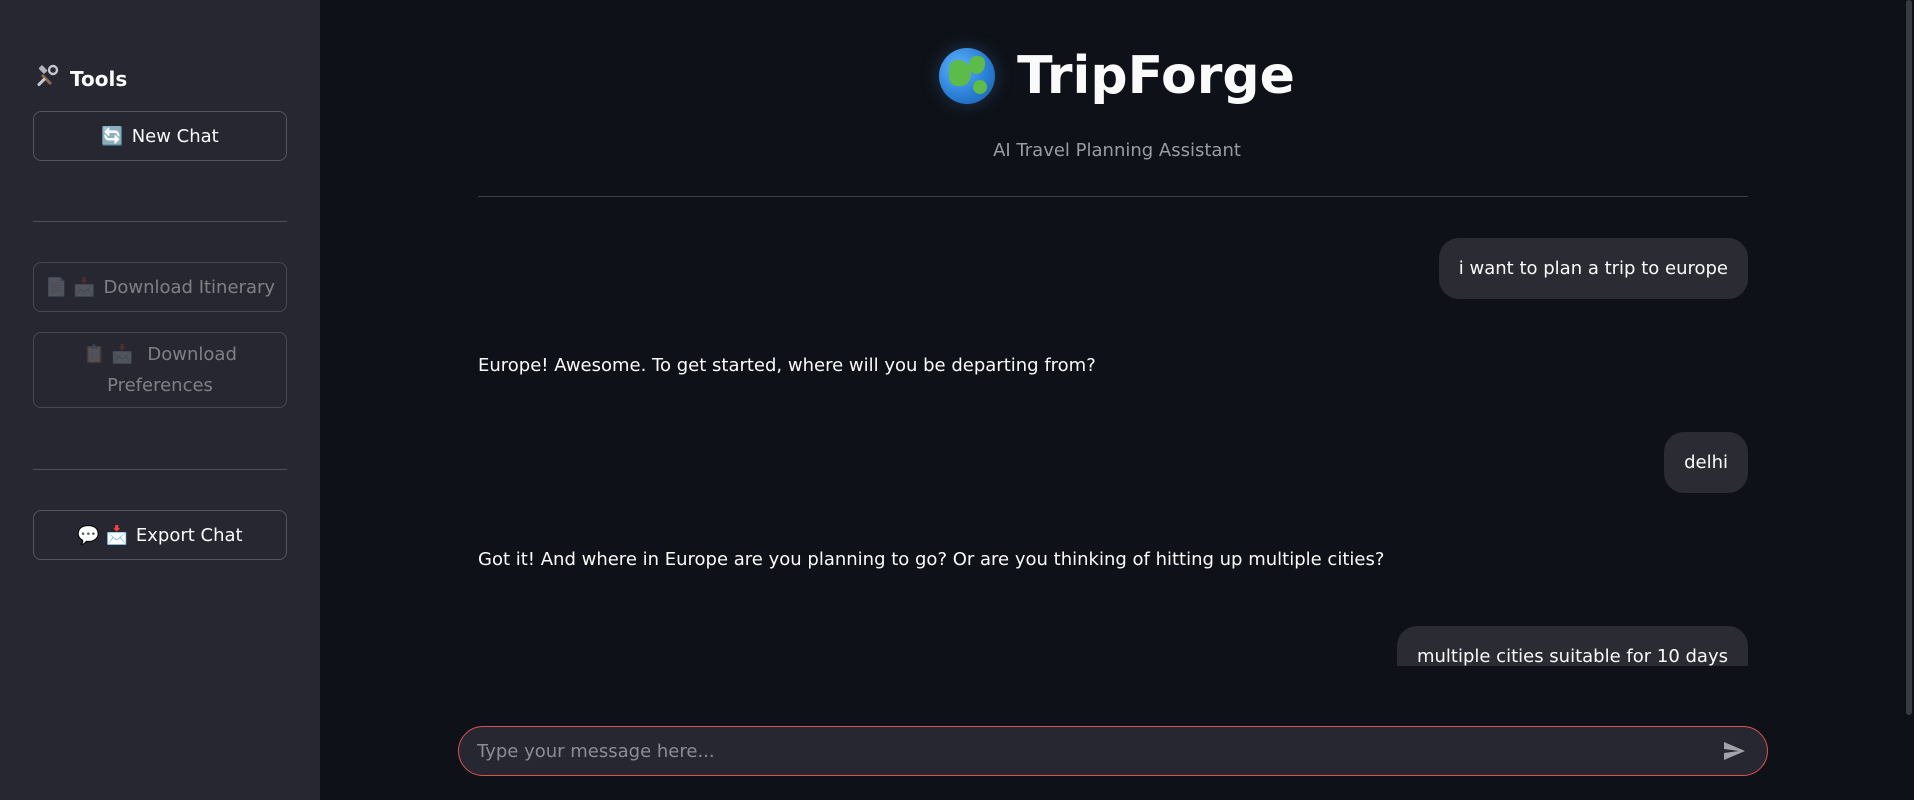 This screenshot has height=800, width=1914. Describe the element at coordinates (1572, 646) in the screenshot. I see `user-message: multiple cities suitable for 10 days` at that location.